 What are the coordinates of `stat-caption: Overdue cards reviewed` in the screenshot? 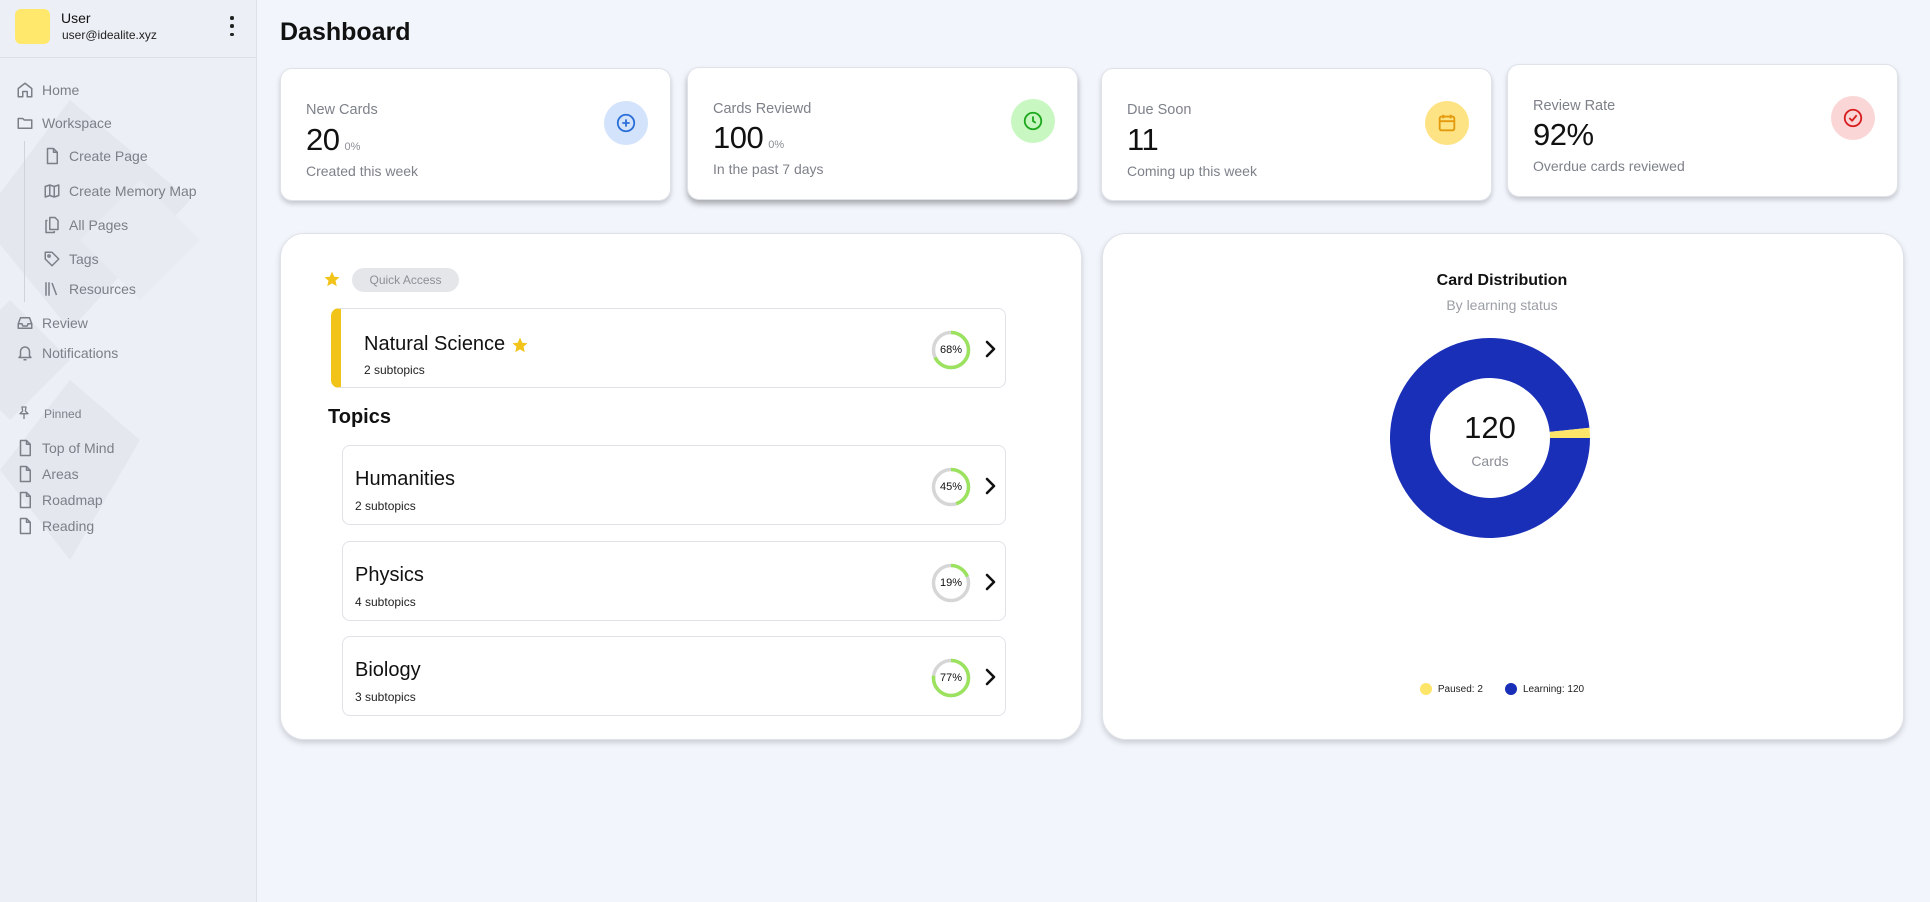 It's located at (1609, 166).